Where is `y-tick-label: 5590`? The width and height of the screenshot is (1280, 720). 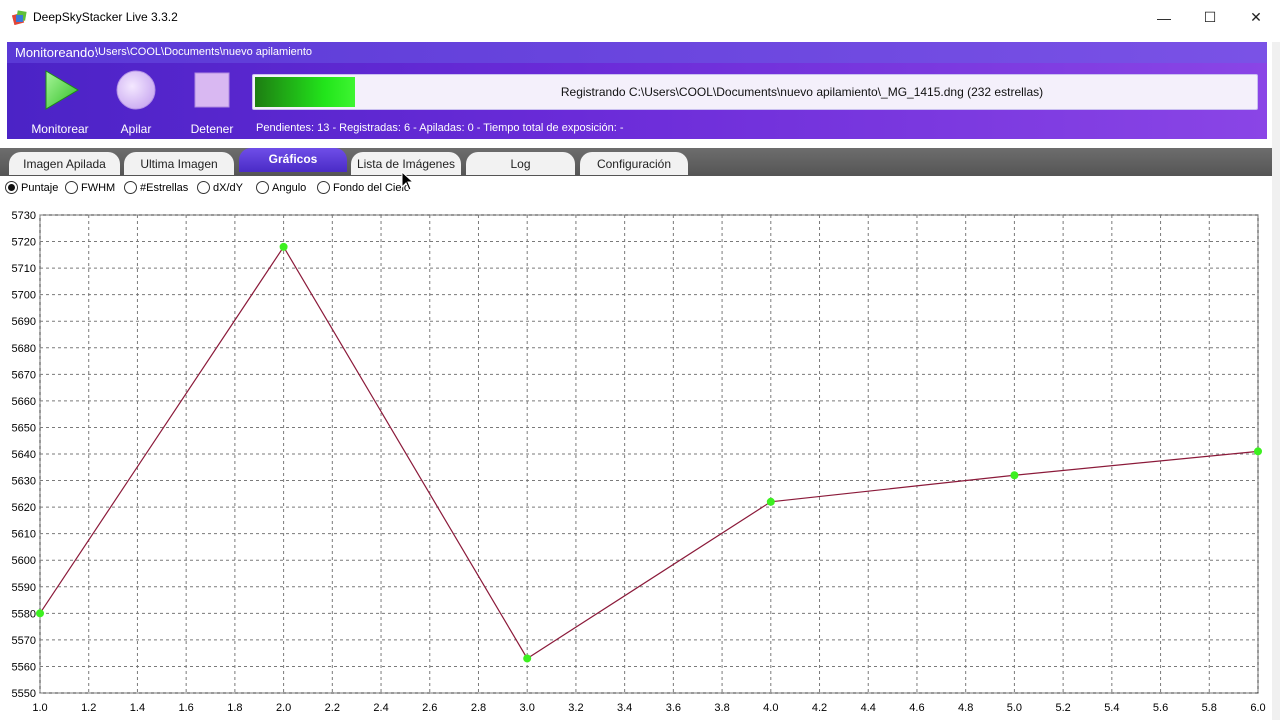
y-tick-label: 5590 is located at coordinates (24, 588).